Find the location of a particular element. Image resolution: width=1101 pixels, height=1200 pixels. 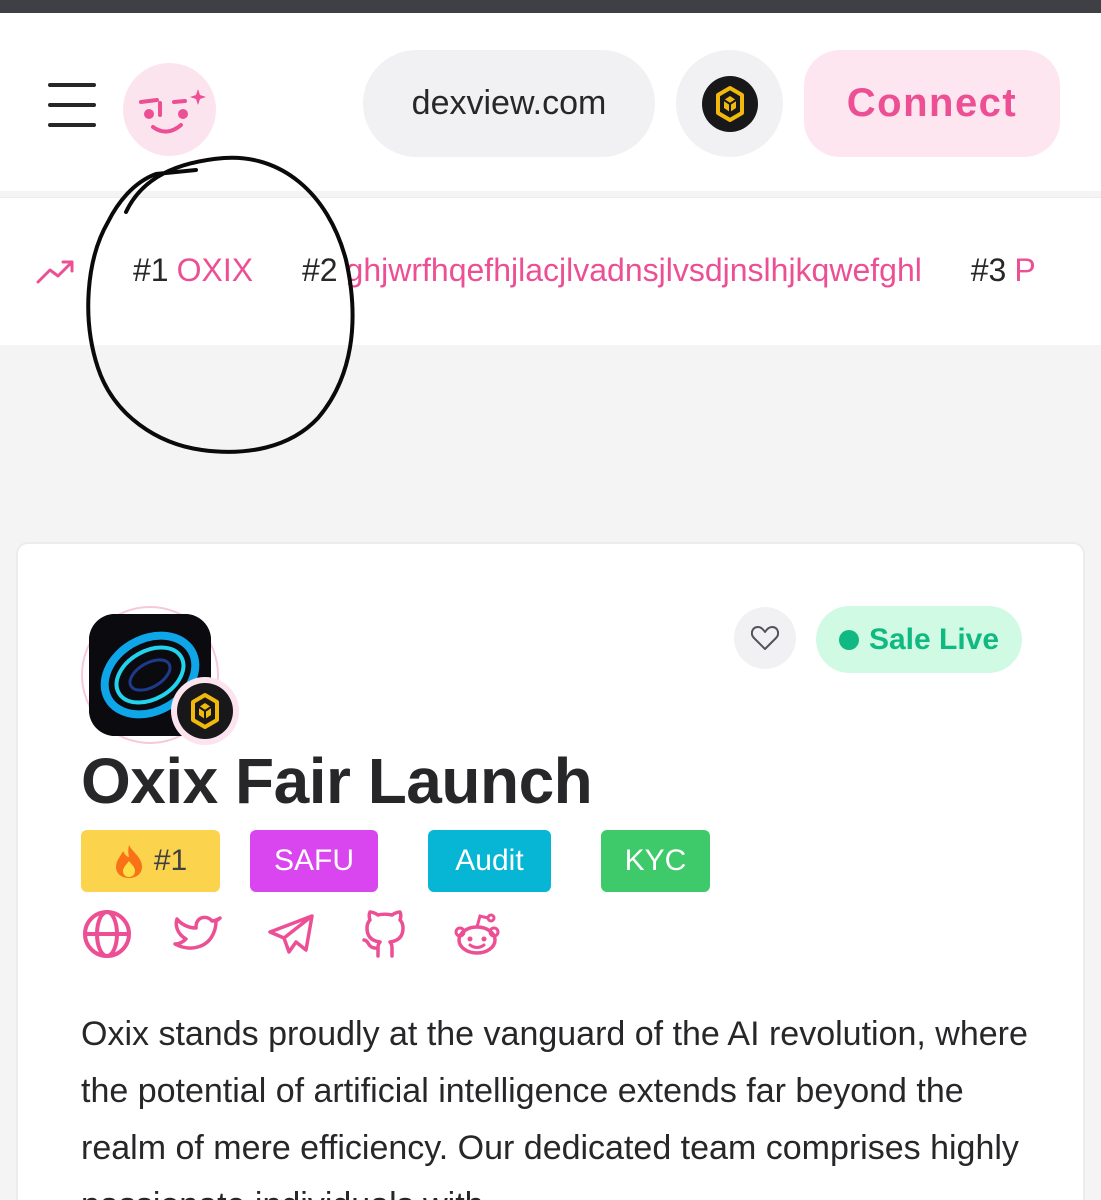

header: dexview.com Connect is located at coordinates (550, 102).